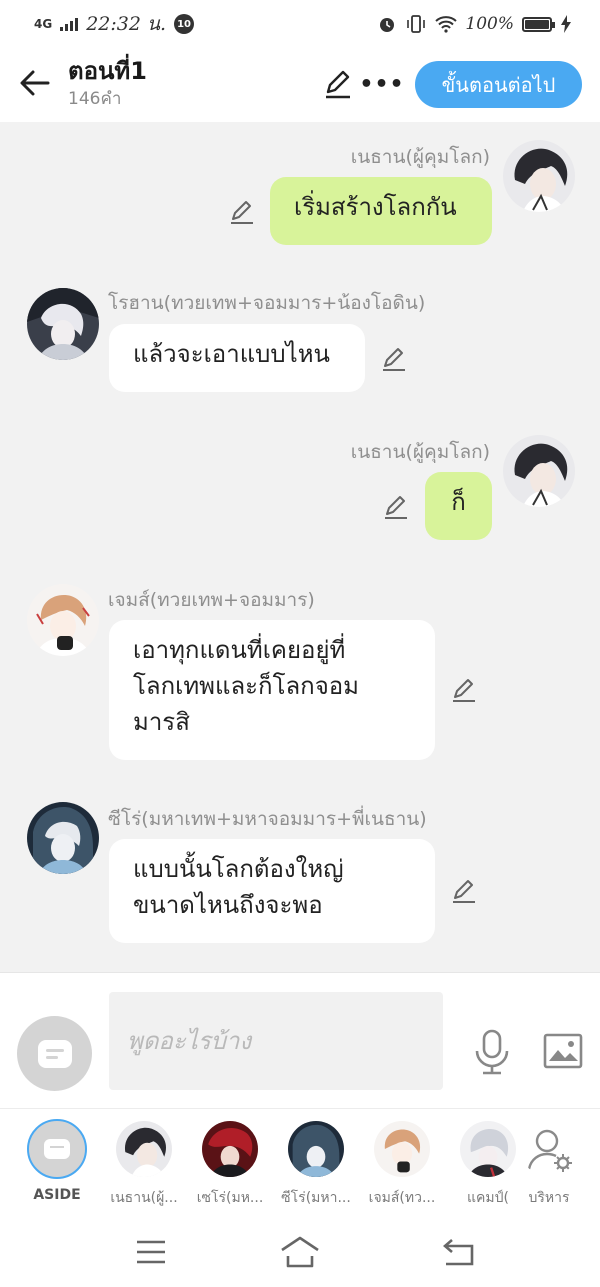  I want to click on manage-icon-wrap, so click(549, 1149).